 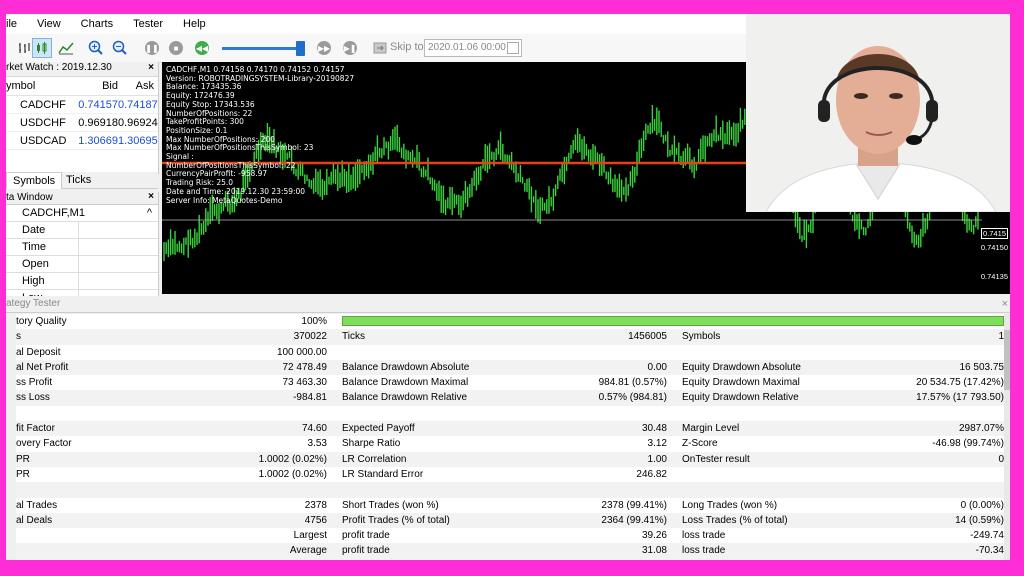 I want to click on fast-forward-icon: ▶▶, so click(x=324, y=48).